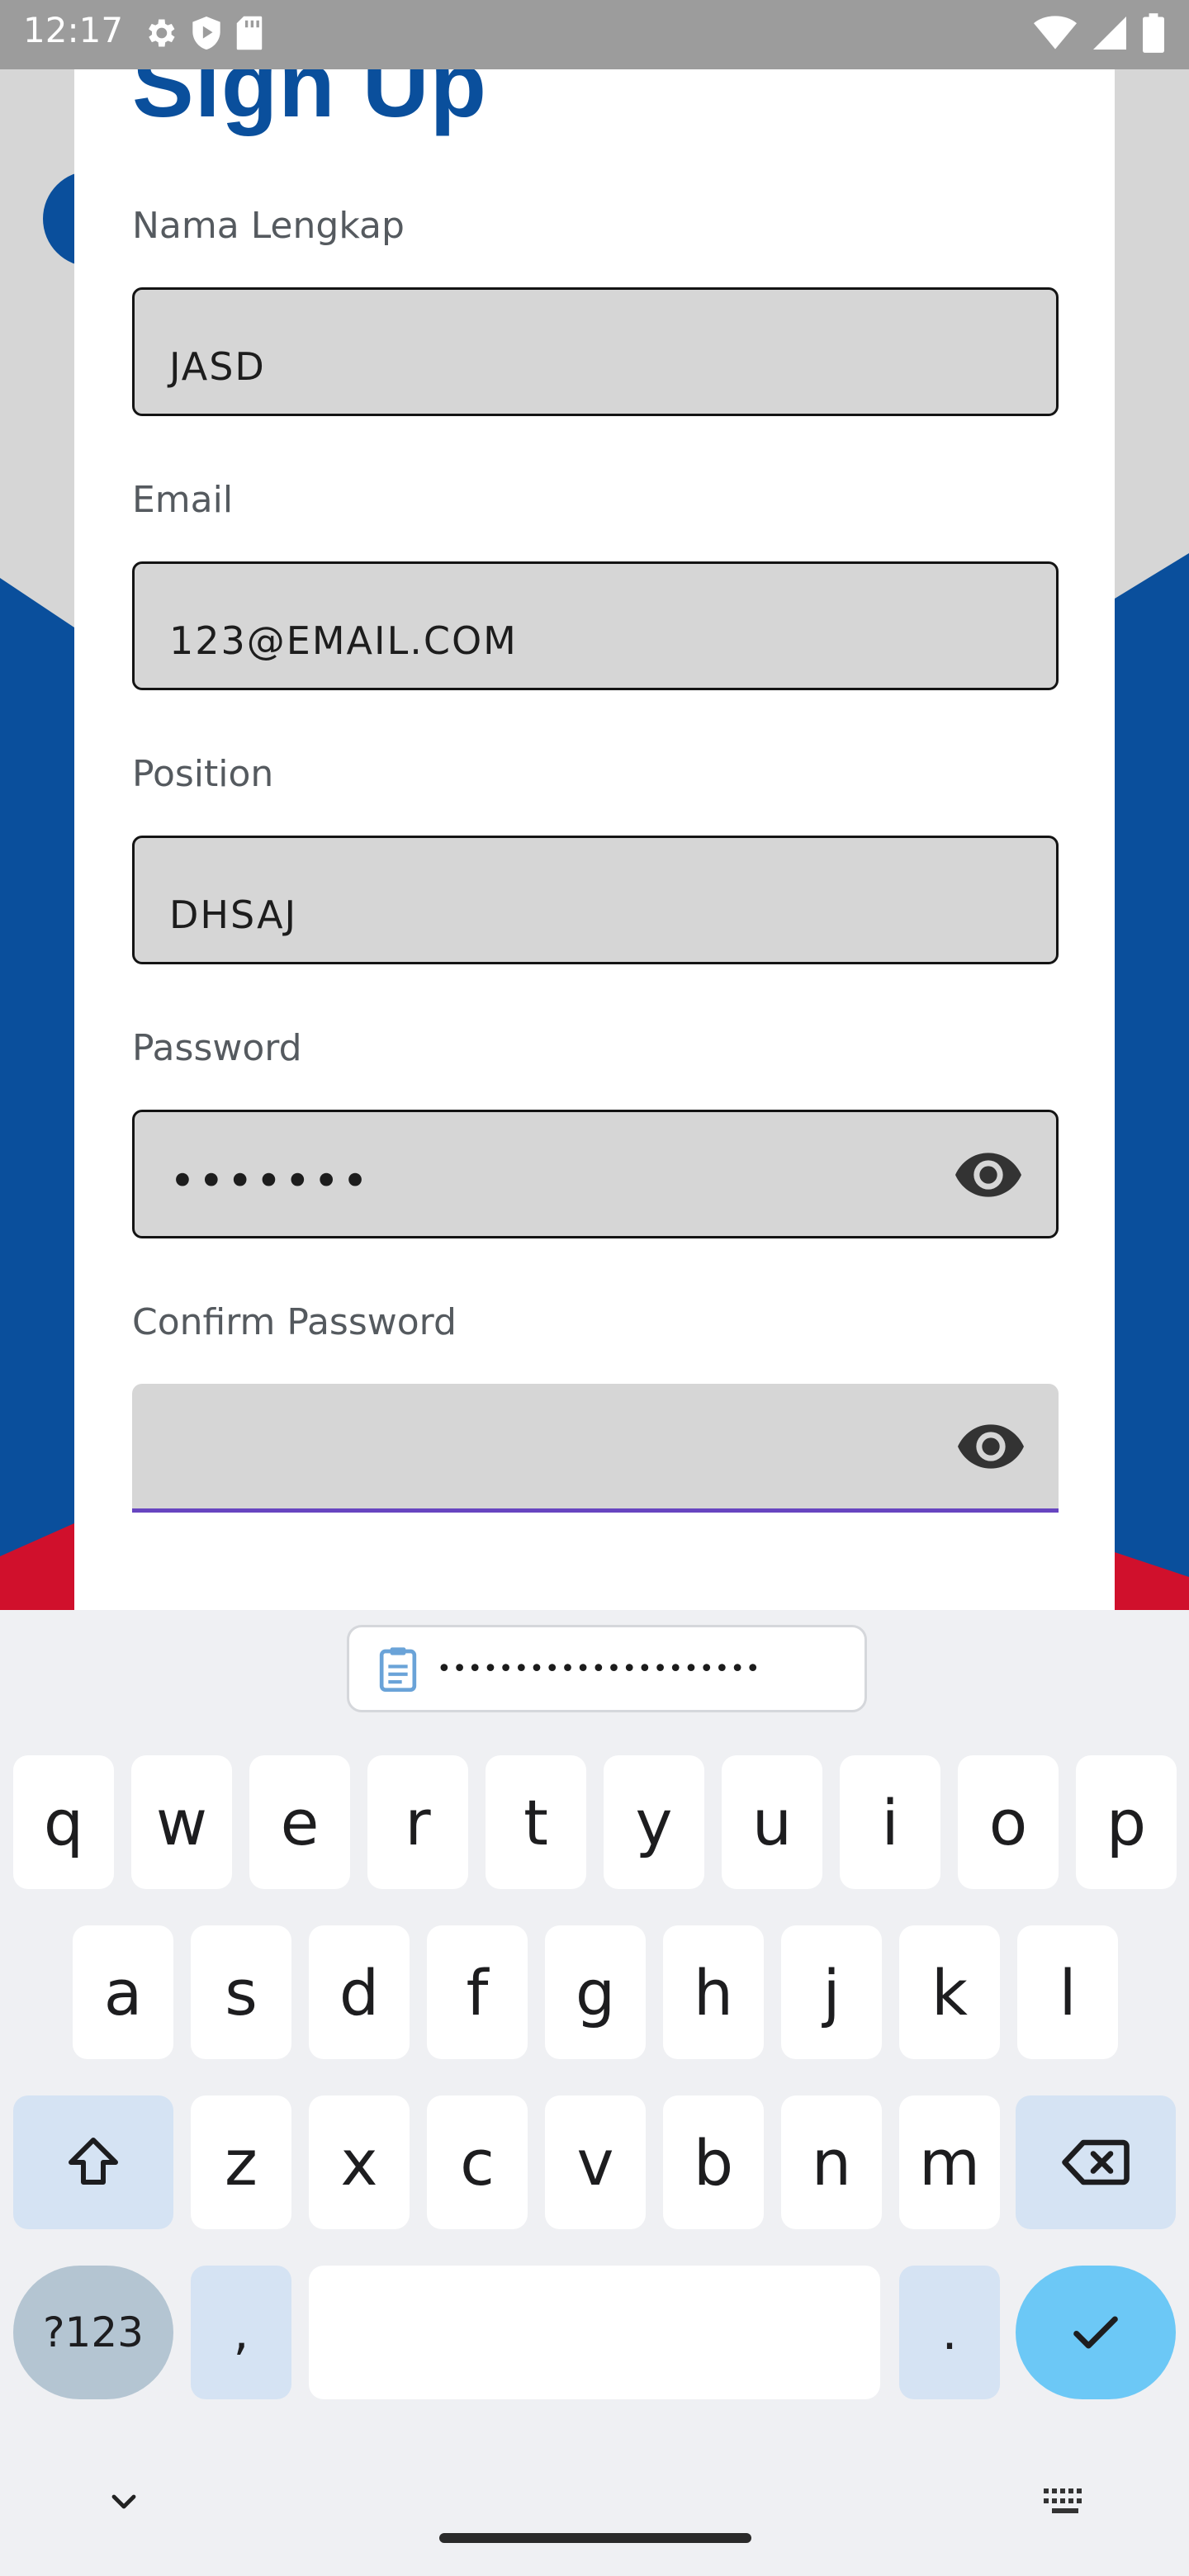 Image resolution: width=1189 pixels, height=2576 pixels. I want to click on key-i: i, so click(890, 1822).